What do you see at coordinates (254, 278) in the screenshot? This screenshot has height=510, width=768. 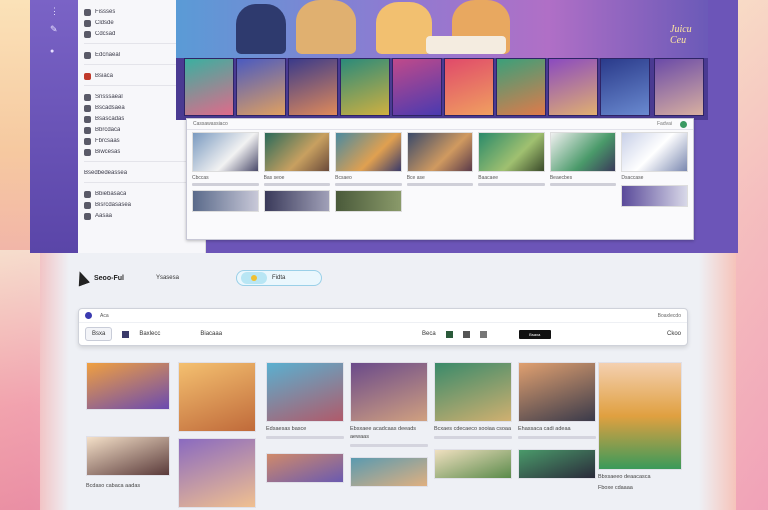 I see `toggle-knob` at bounding box center [254, 278].